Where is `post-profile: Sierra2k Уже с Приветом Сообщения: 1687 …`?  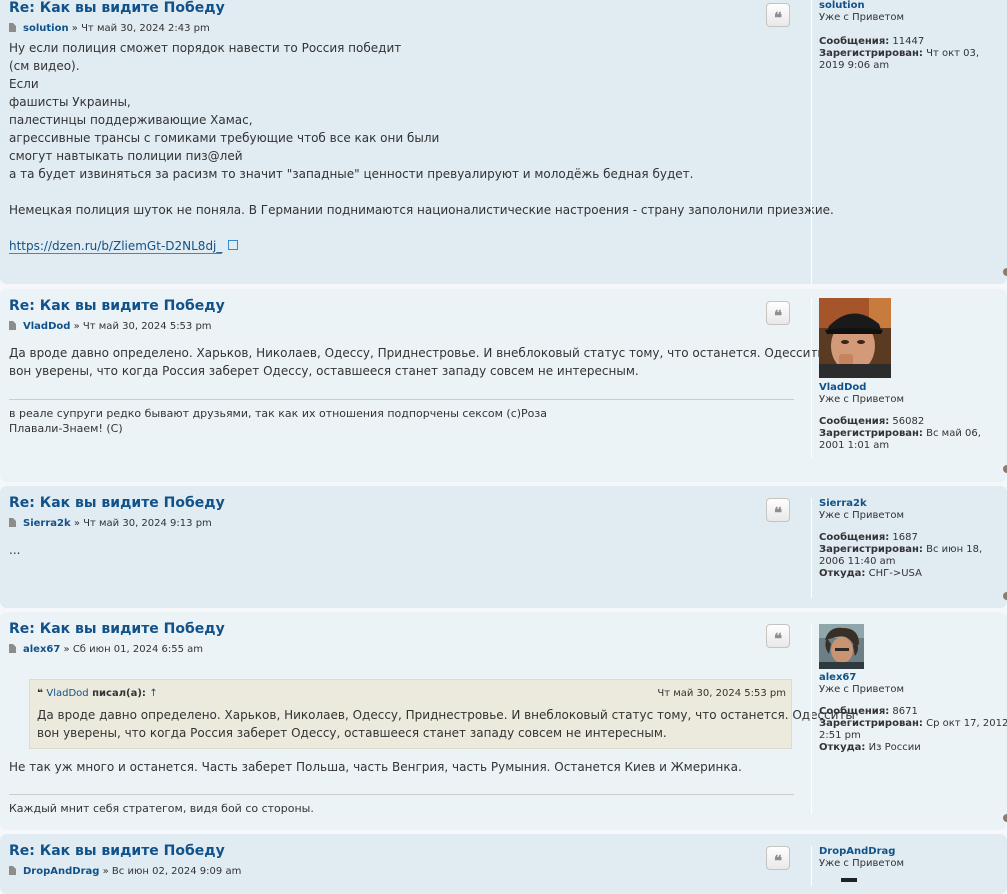
post-profile: Sierra2k Уже с Приветом Сообщения: 1687 … is located at coordinates (906, 548).